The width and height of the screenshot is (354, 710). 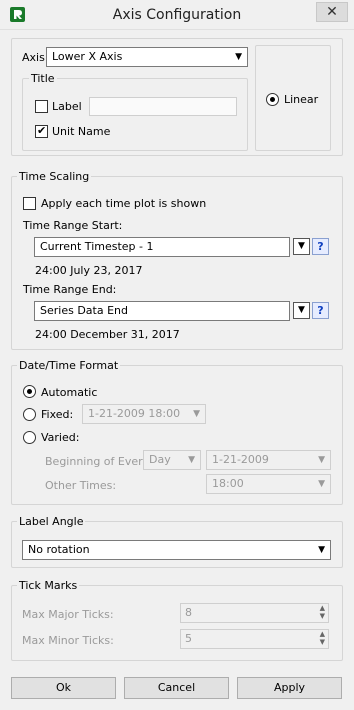 I want to click on other-times-select: 18:00 ▼, so click(x=268, y=484).